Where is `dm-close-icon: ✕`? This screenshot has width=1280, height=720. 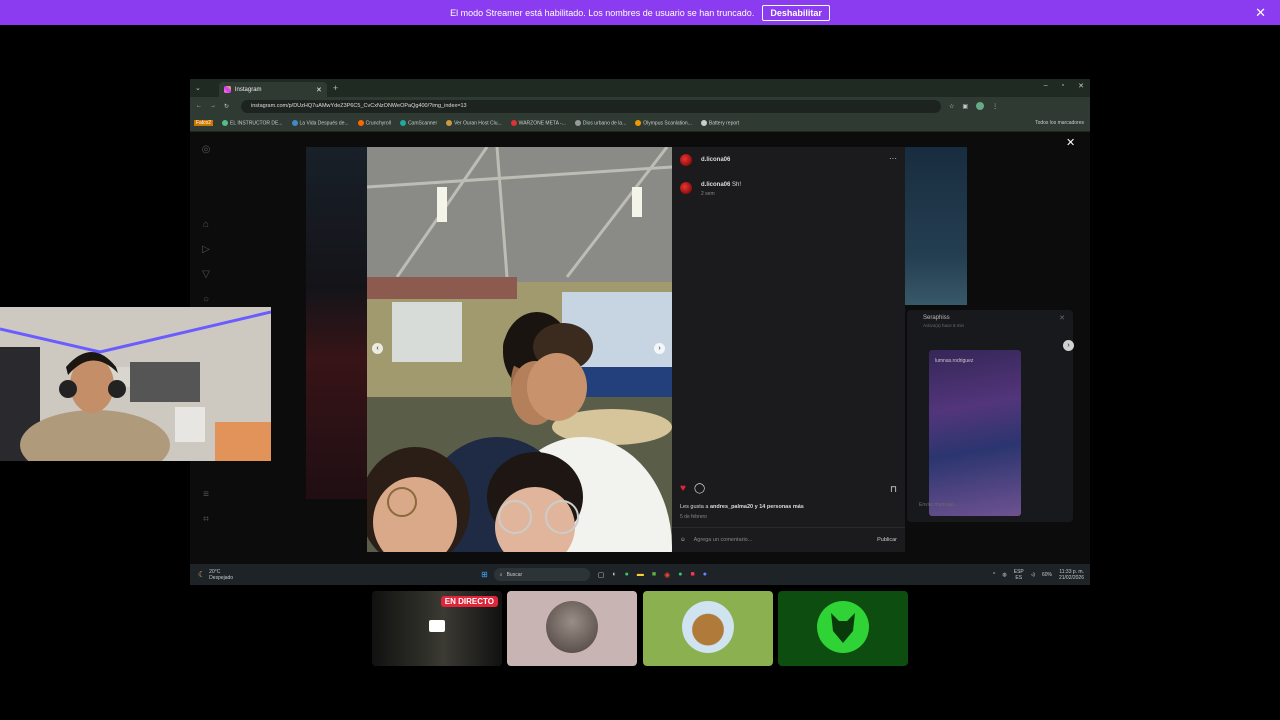
dm-close-icon: ✕ is located at coordinates (1062, 318).